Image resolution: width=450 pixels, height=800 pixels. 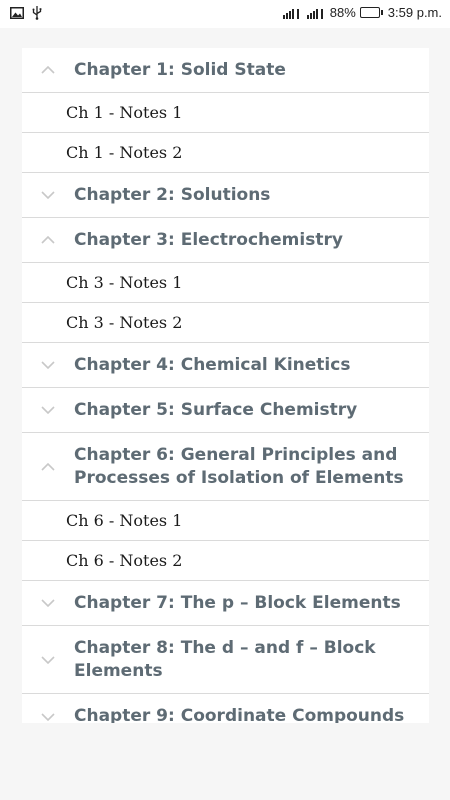 I want to click on note-item: Ch 3 - Notes 2, so click(x=225, y=323).